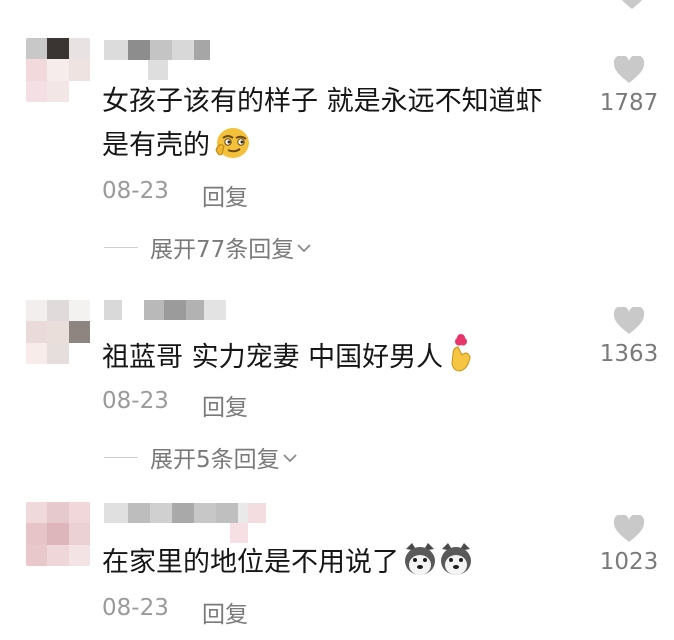 The image size is (674, 640). I want to click on like-count: 1023, so click(629, 562).